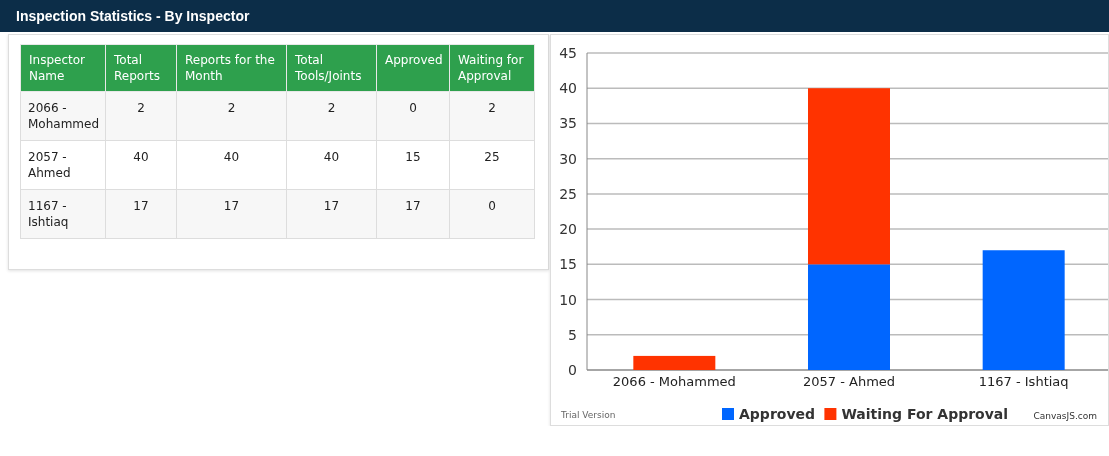 The height and width of the screenshot is (456, 1109). Describe the element at coordinates (1023, 381) in the screenshot. I see `x-tick-label: 1167 - Ishtiaq` at that location.